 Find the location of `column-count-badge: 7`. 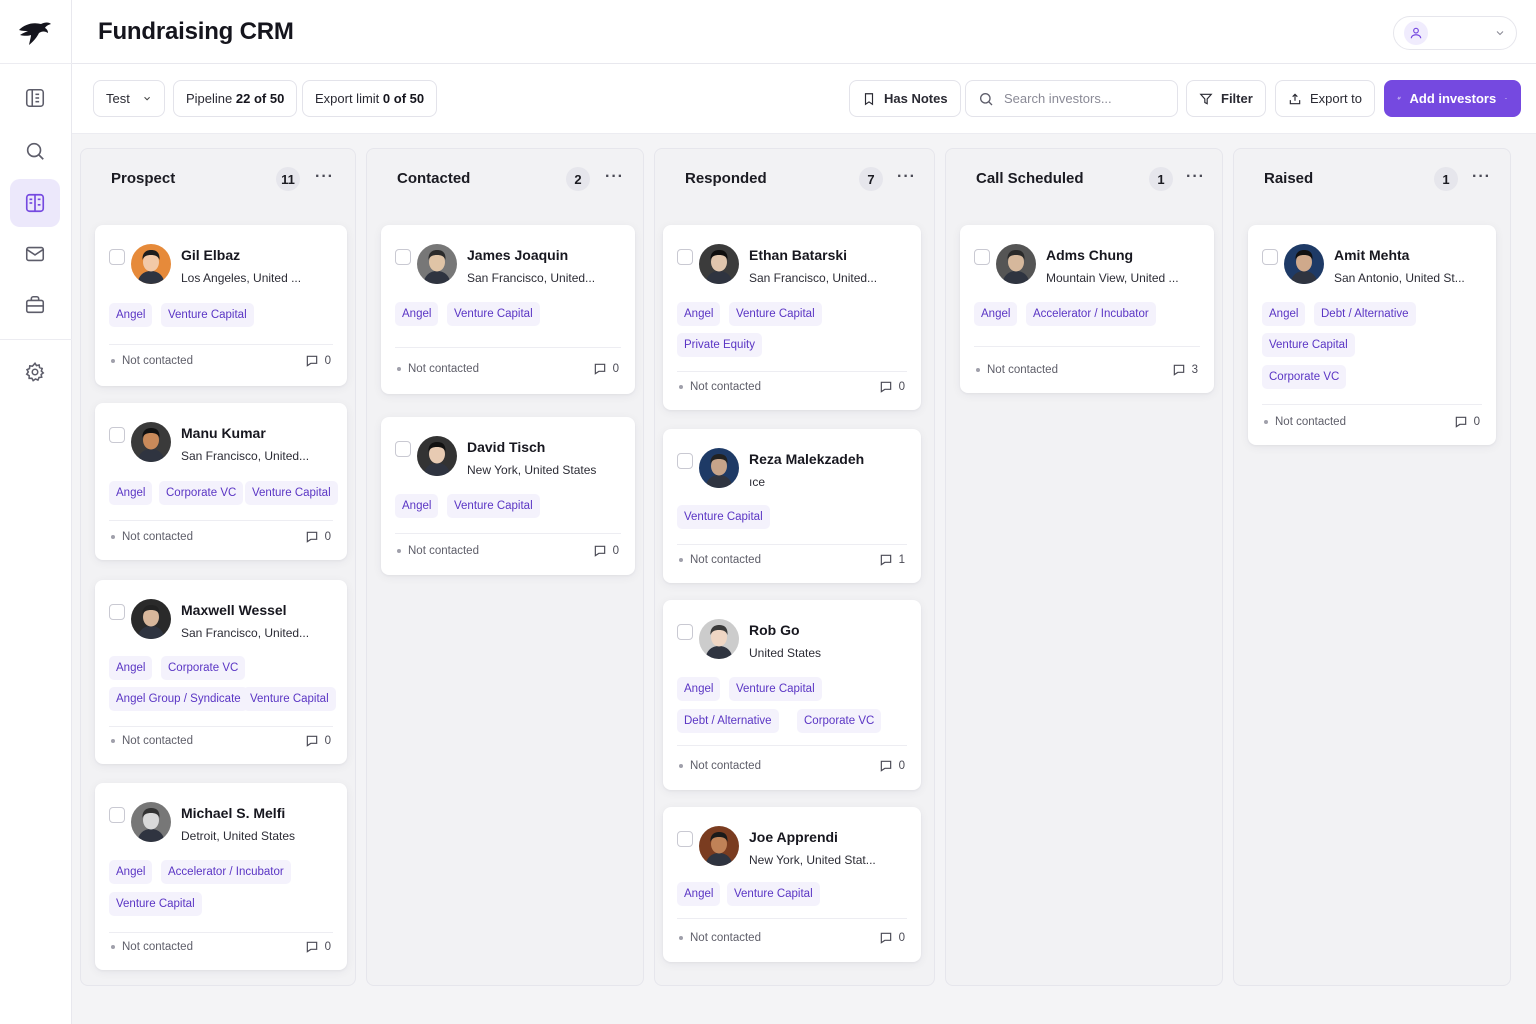

column-count-badge: 7 is located at coordinates (871, 179).